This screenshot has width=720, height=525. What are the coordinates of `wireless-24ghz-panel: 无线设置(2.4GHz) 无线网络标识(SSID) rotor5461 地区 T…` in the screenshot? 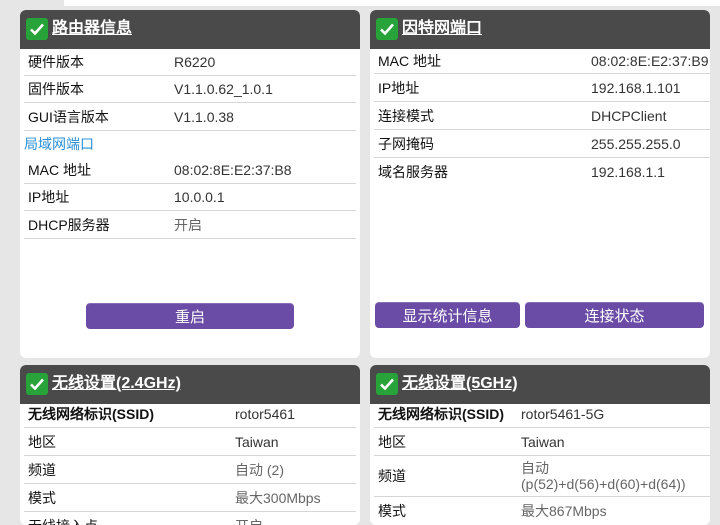 It's located at (190, 445).